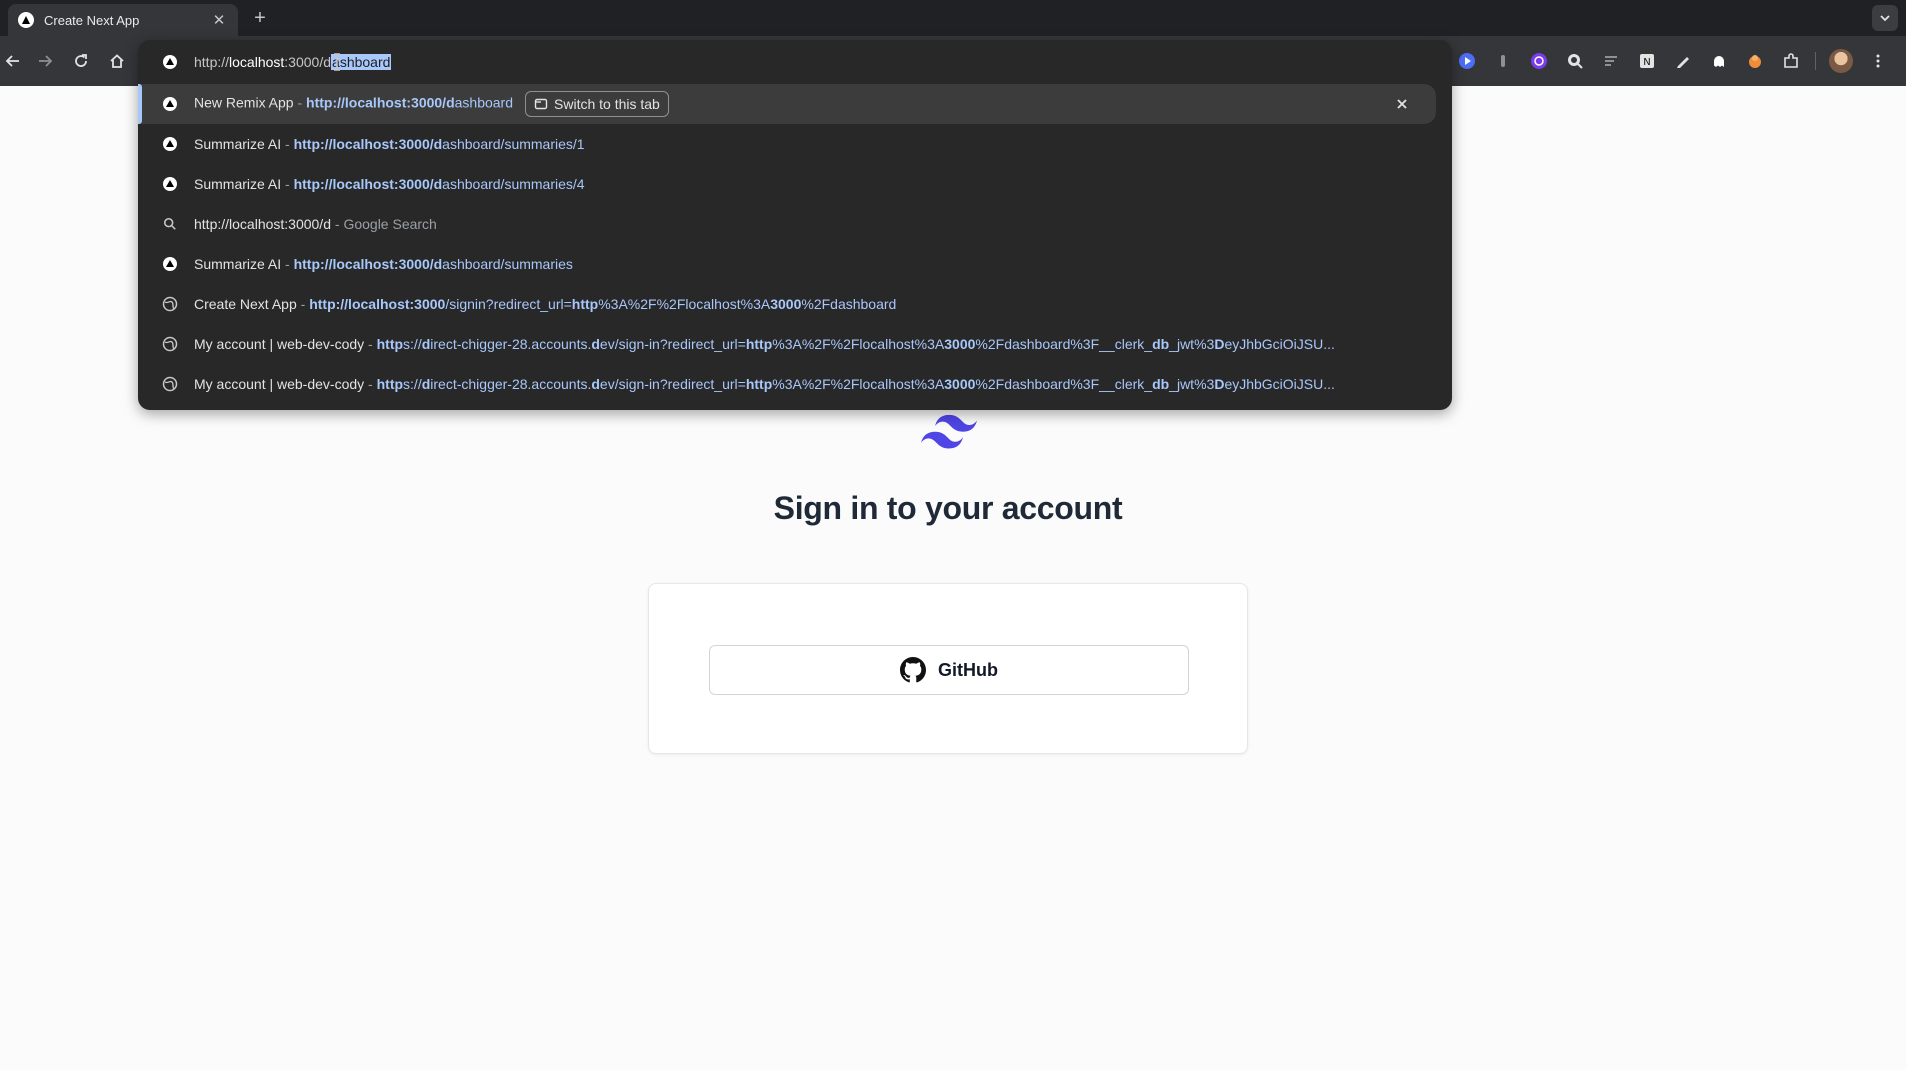  I want to click on tab-icon, so click(541, 104).